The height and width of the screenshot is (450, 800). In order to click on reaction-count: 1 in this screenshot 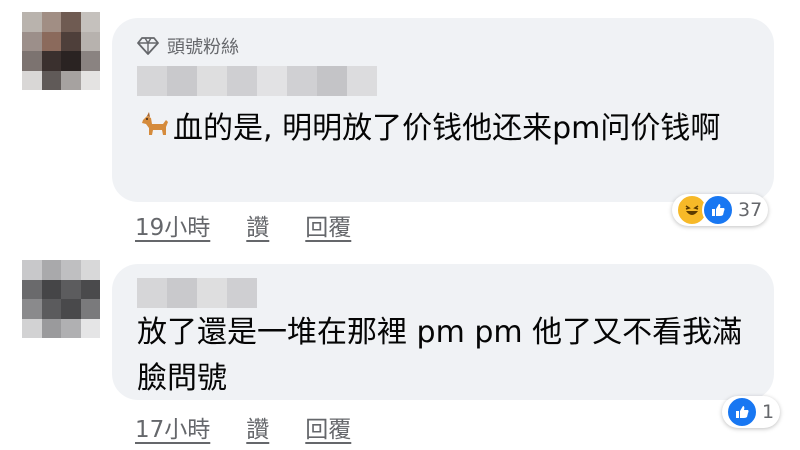, I will do `click(768, 412)`.